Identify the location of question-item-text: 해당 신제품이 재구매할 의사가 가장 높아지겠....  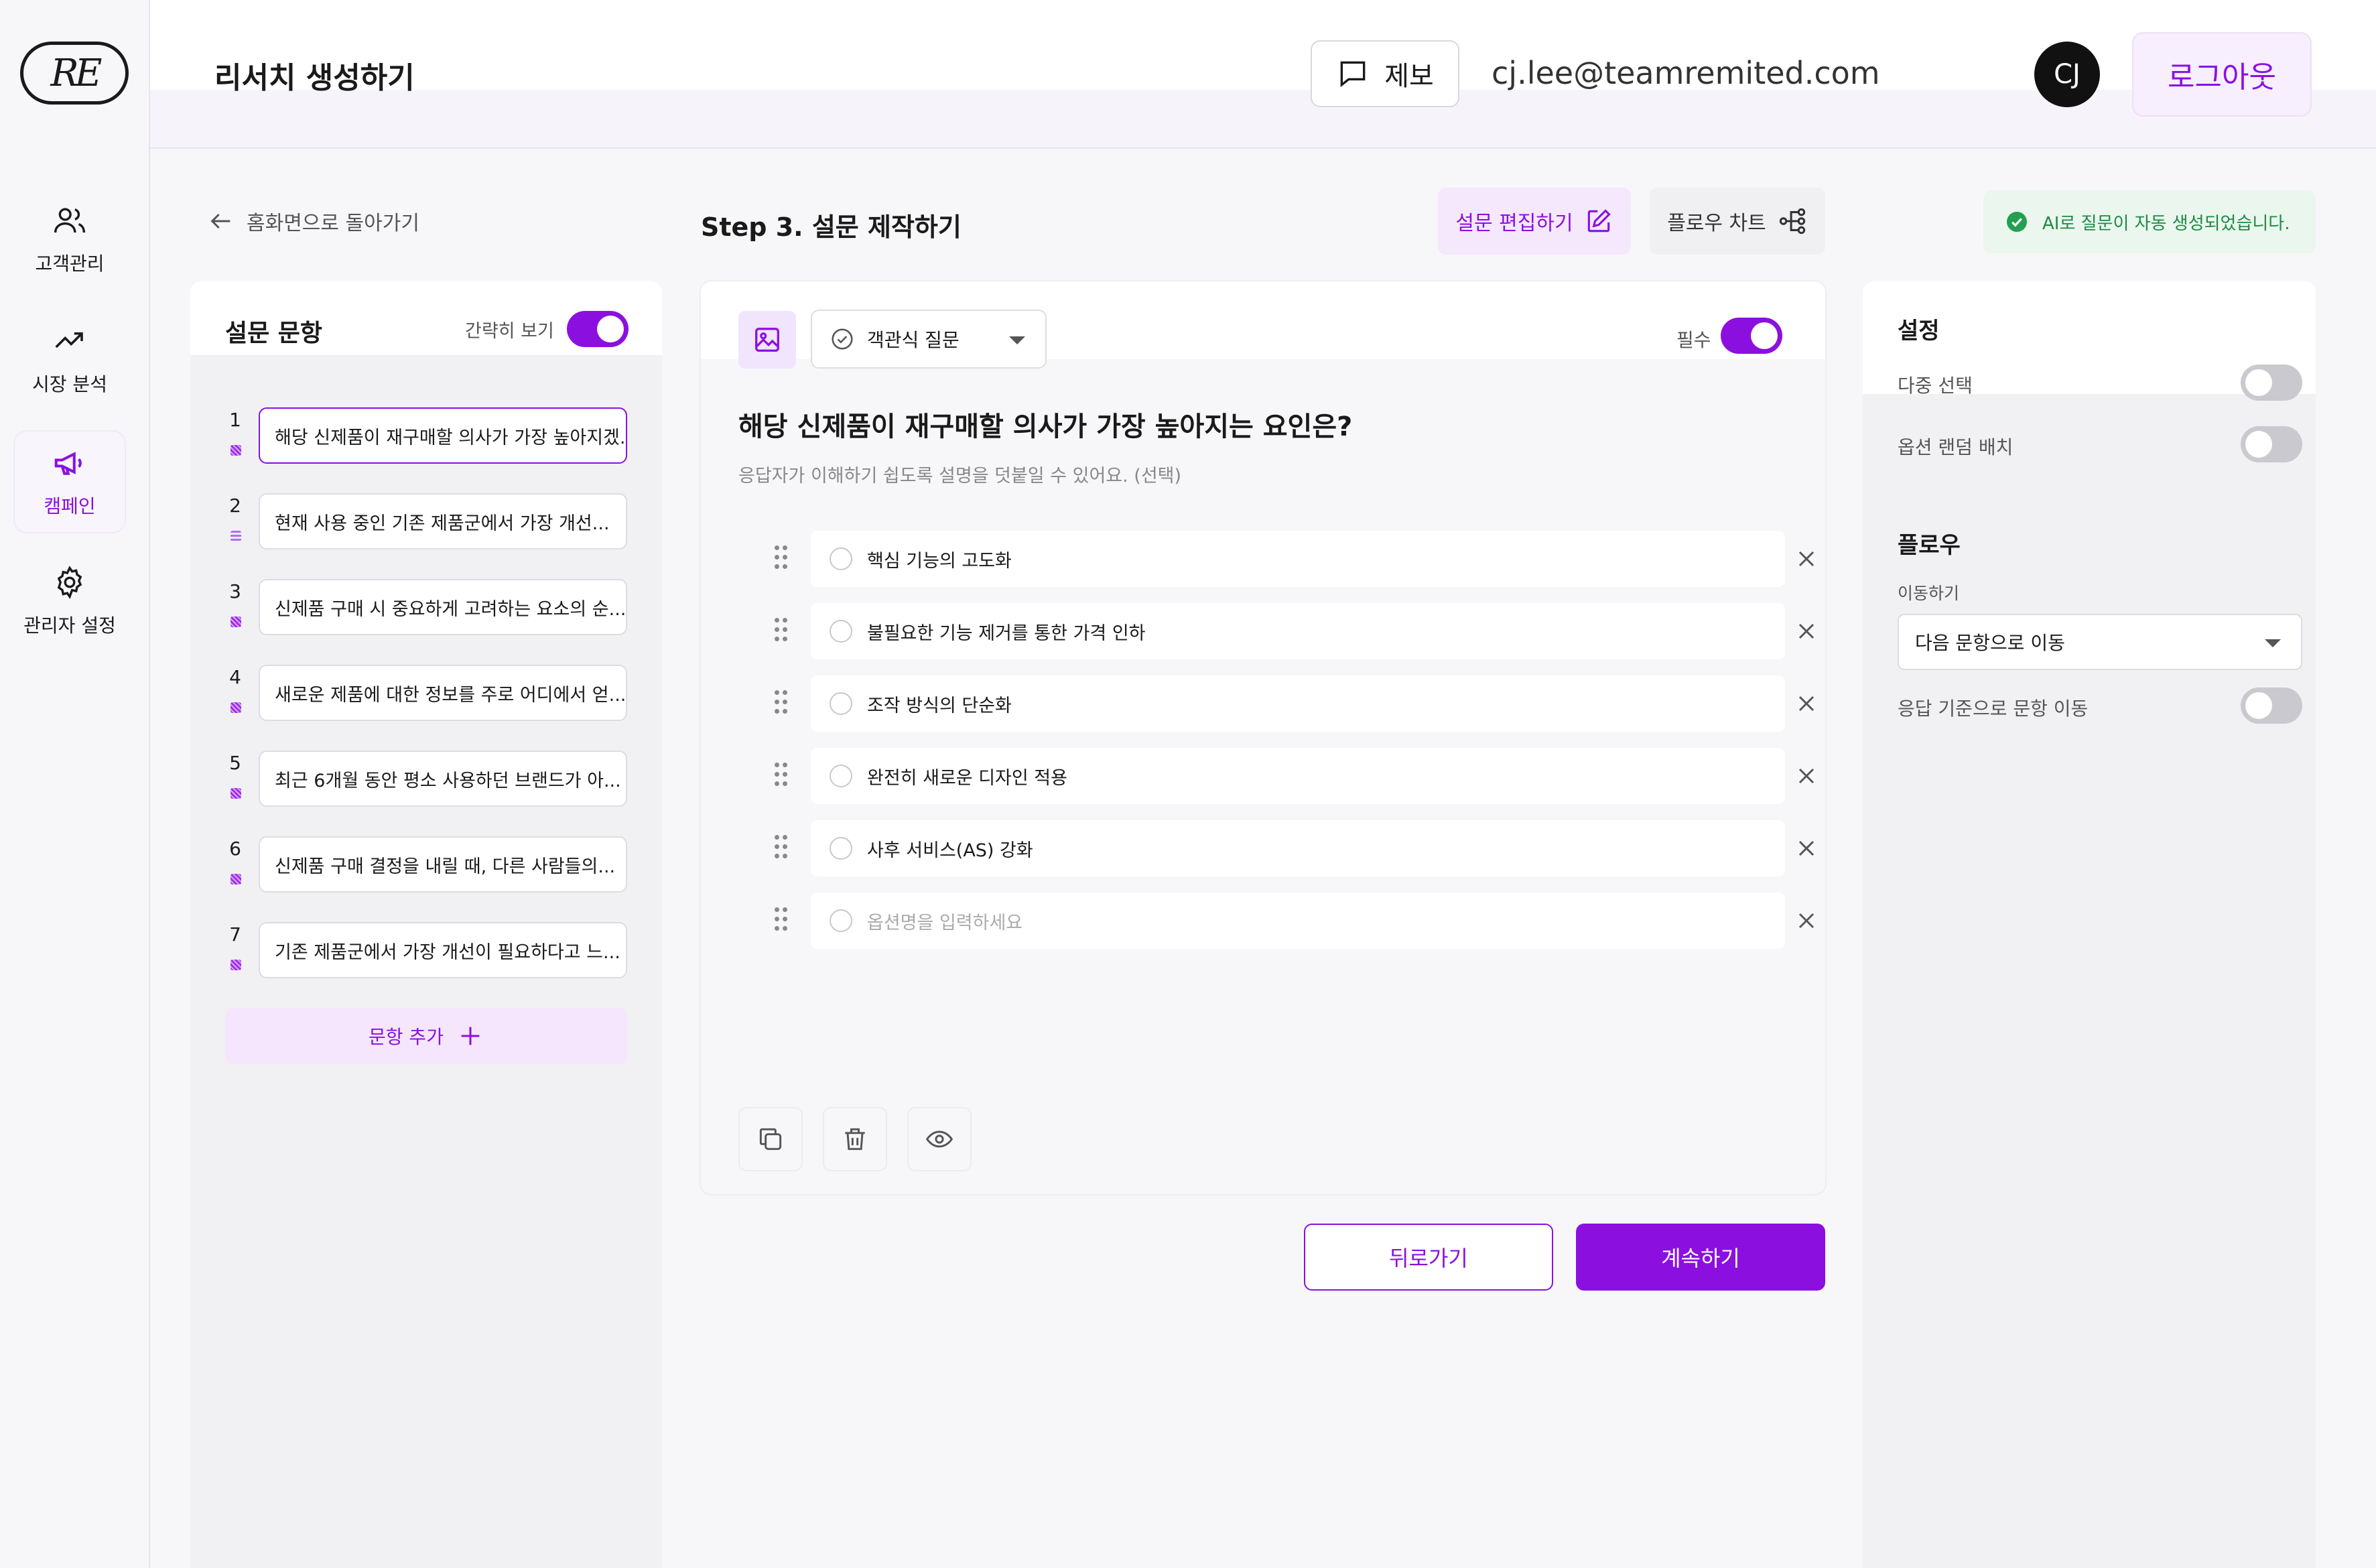
(443, 435).